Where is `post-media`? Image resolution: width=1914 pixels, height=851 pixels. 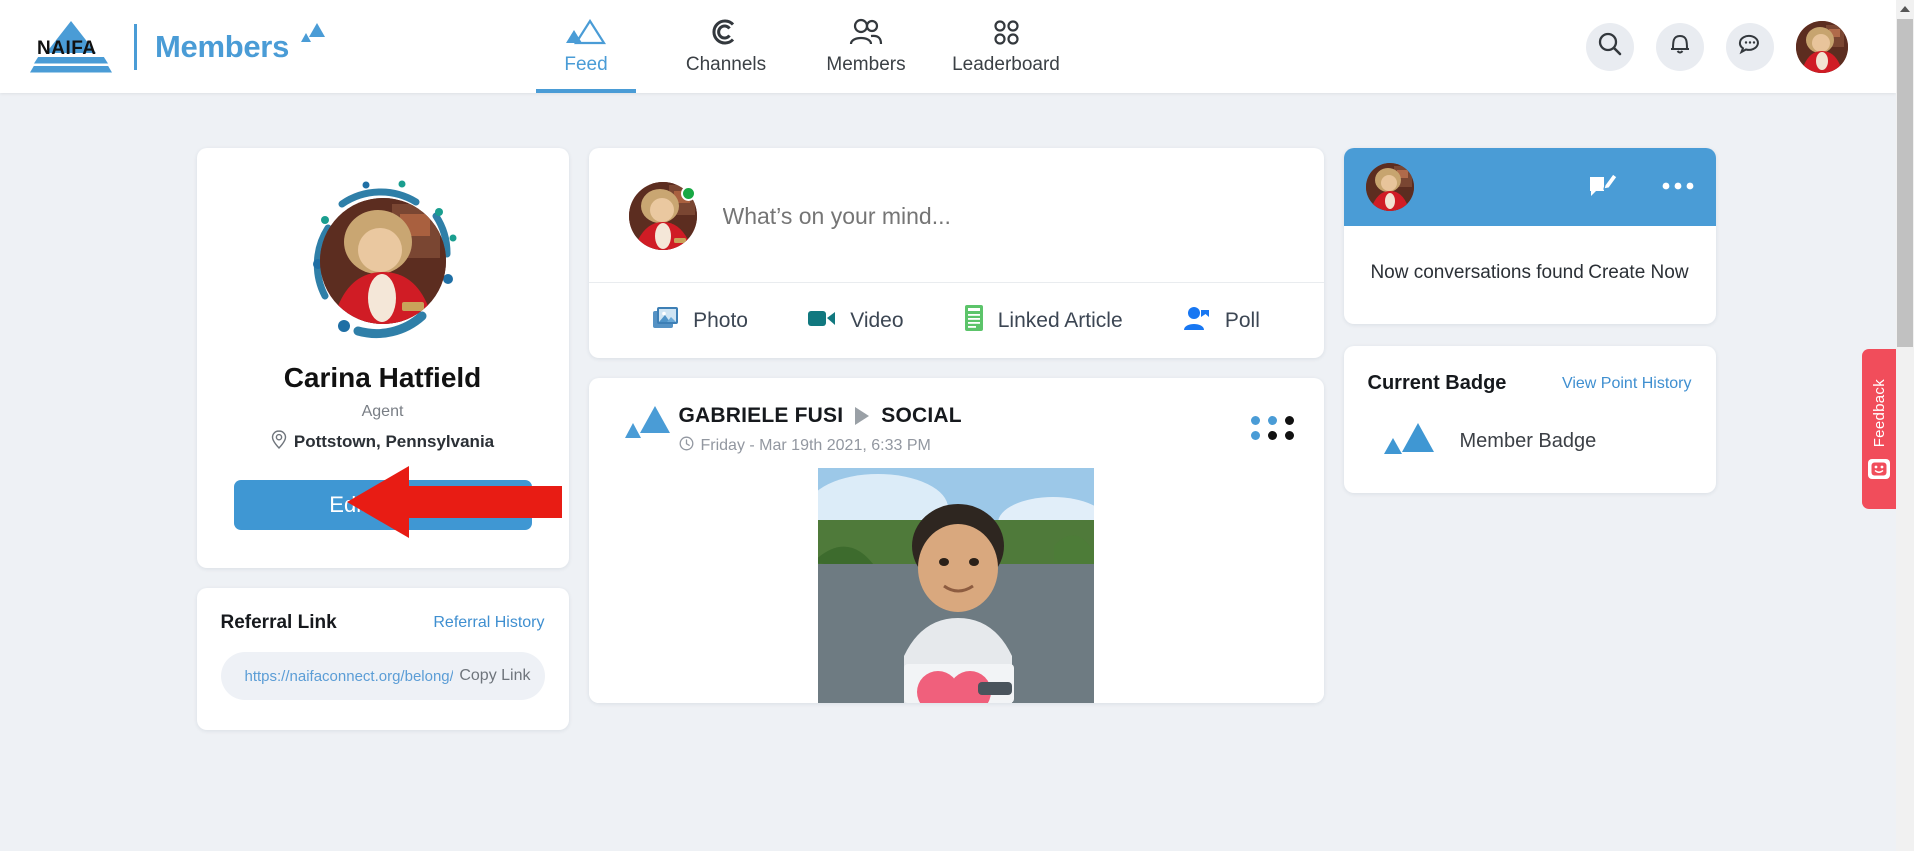 post-media is located at coordinates (956, 585).